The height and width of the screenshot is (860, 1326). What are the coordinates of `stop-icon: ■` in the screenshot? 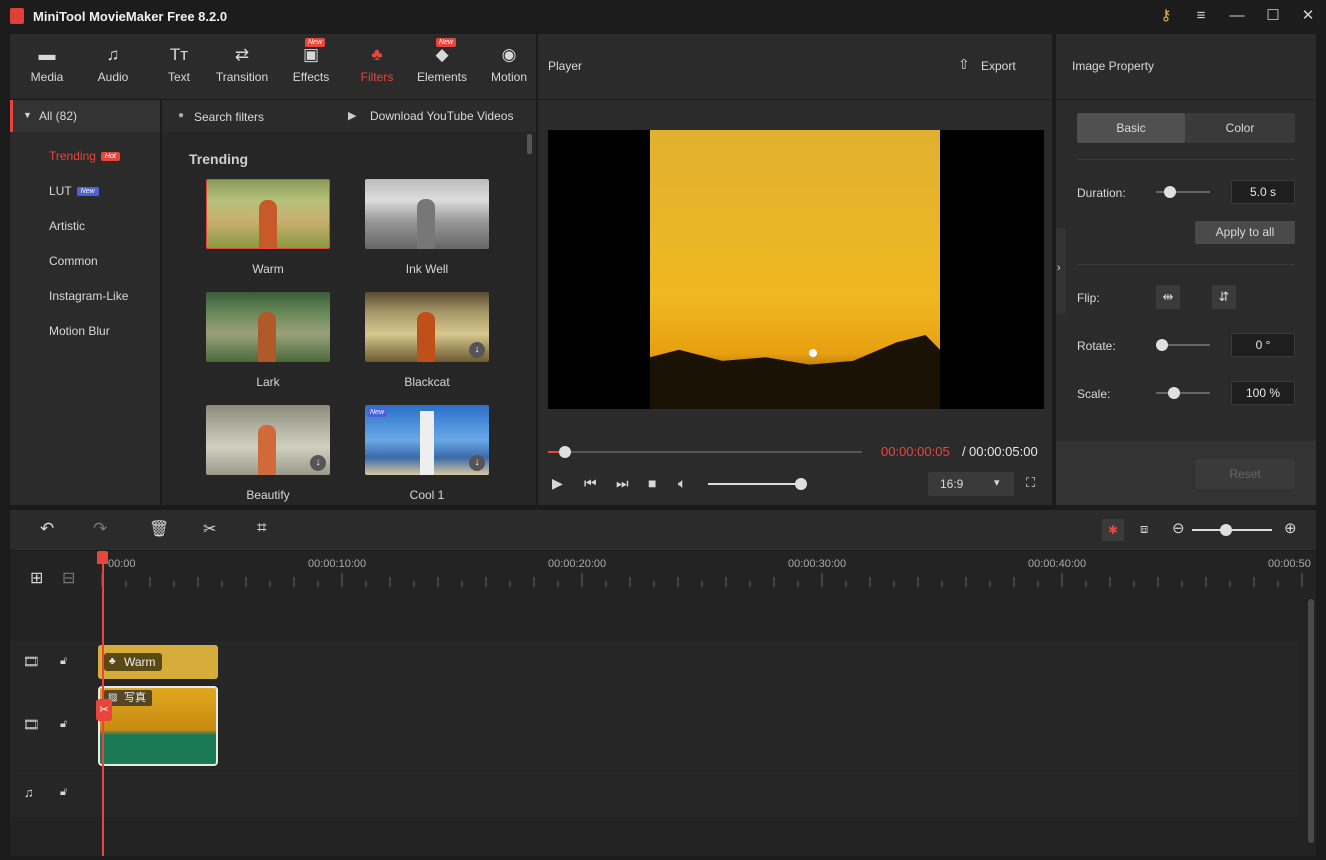 It's located at (652, 483).